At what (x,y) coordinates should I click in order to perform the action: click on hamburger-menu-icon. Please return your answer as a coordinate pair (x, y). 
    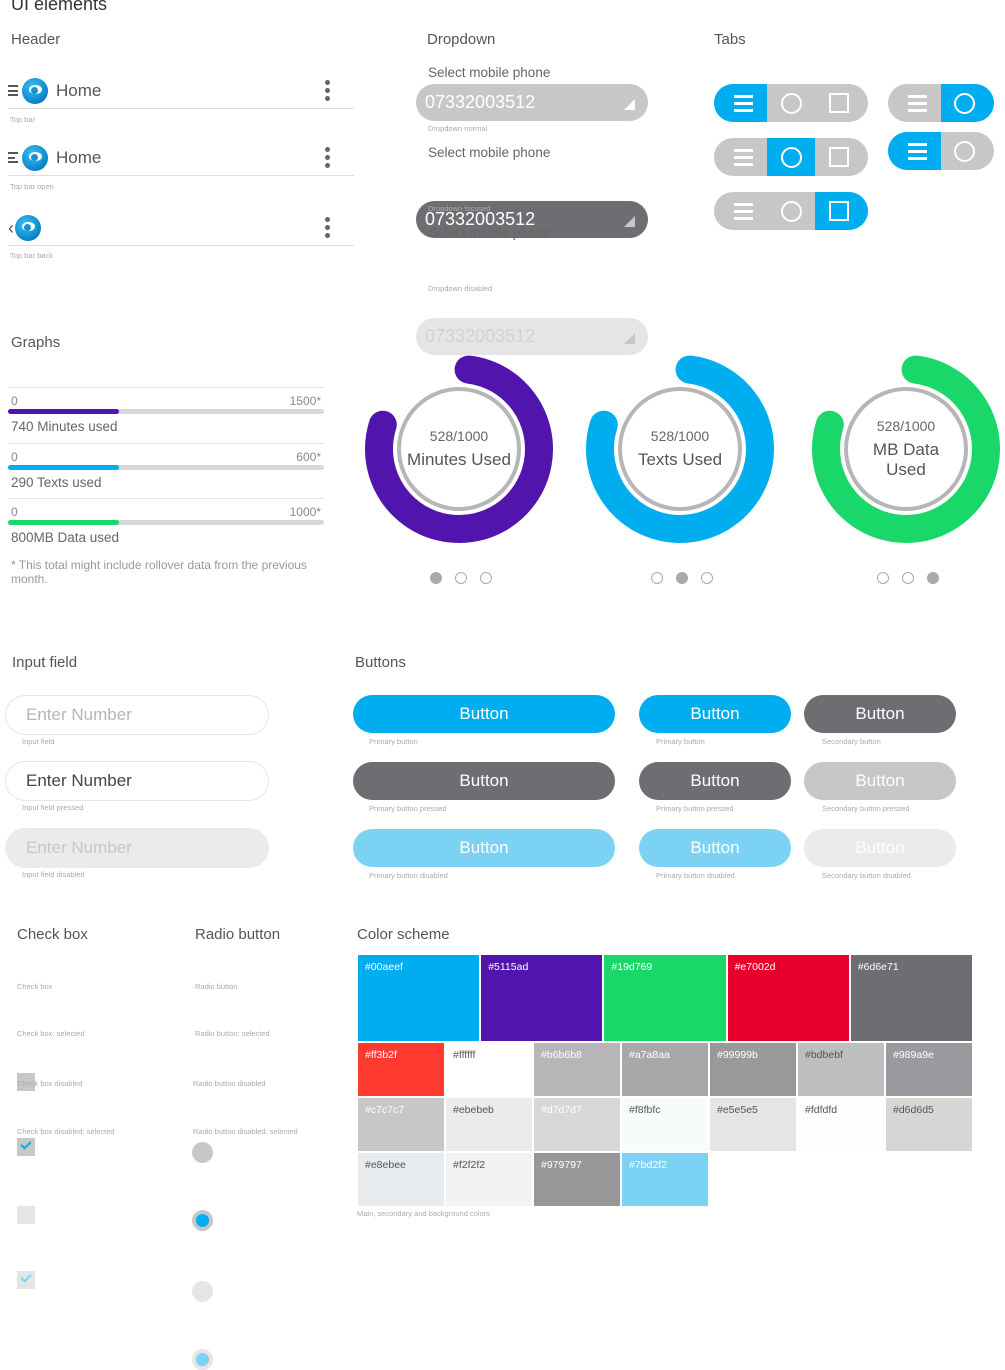
    Looking at the image, I should click on (13, 90).